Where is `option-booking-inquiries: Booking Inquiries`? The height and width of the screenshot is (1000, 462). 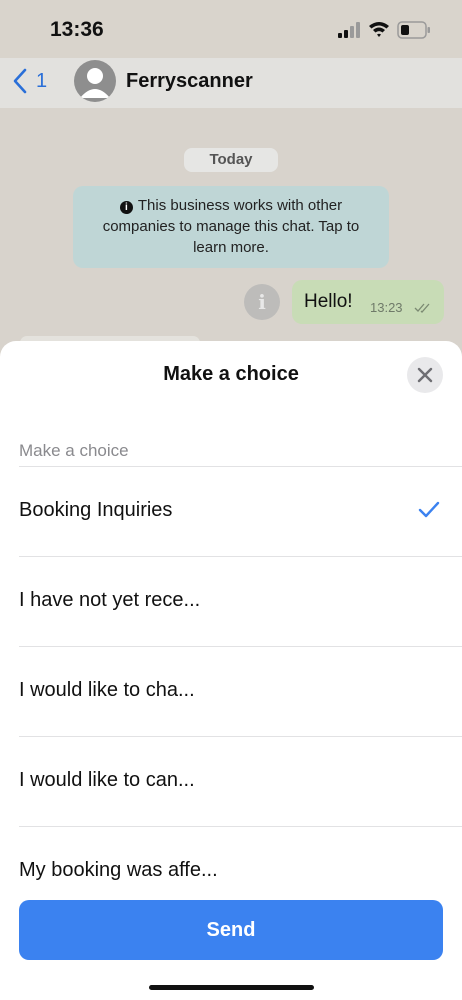
option-booking-inquiries: Booking Inquiries is located at coordinates (231, 511).